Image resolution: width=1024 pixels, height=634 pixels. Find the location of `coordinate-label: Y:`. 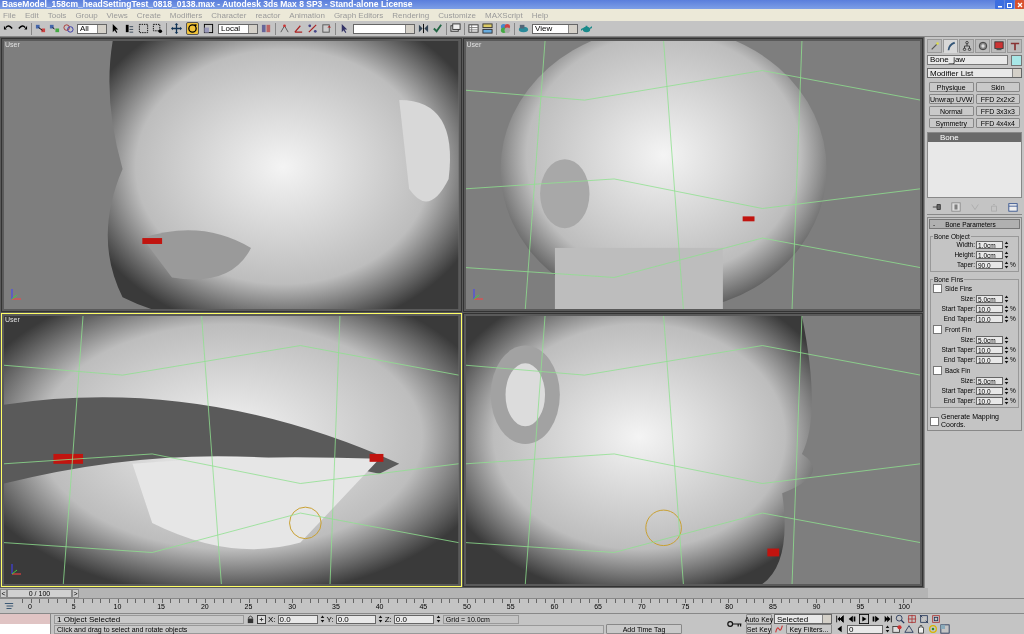

coordinate-label: Y: is located at coordinates (330, 619).